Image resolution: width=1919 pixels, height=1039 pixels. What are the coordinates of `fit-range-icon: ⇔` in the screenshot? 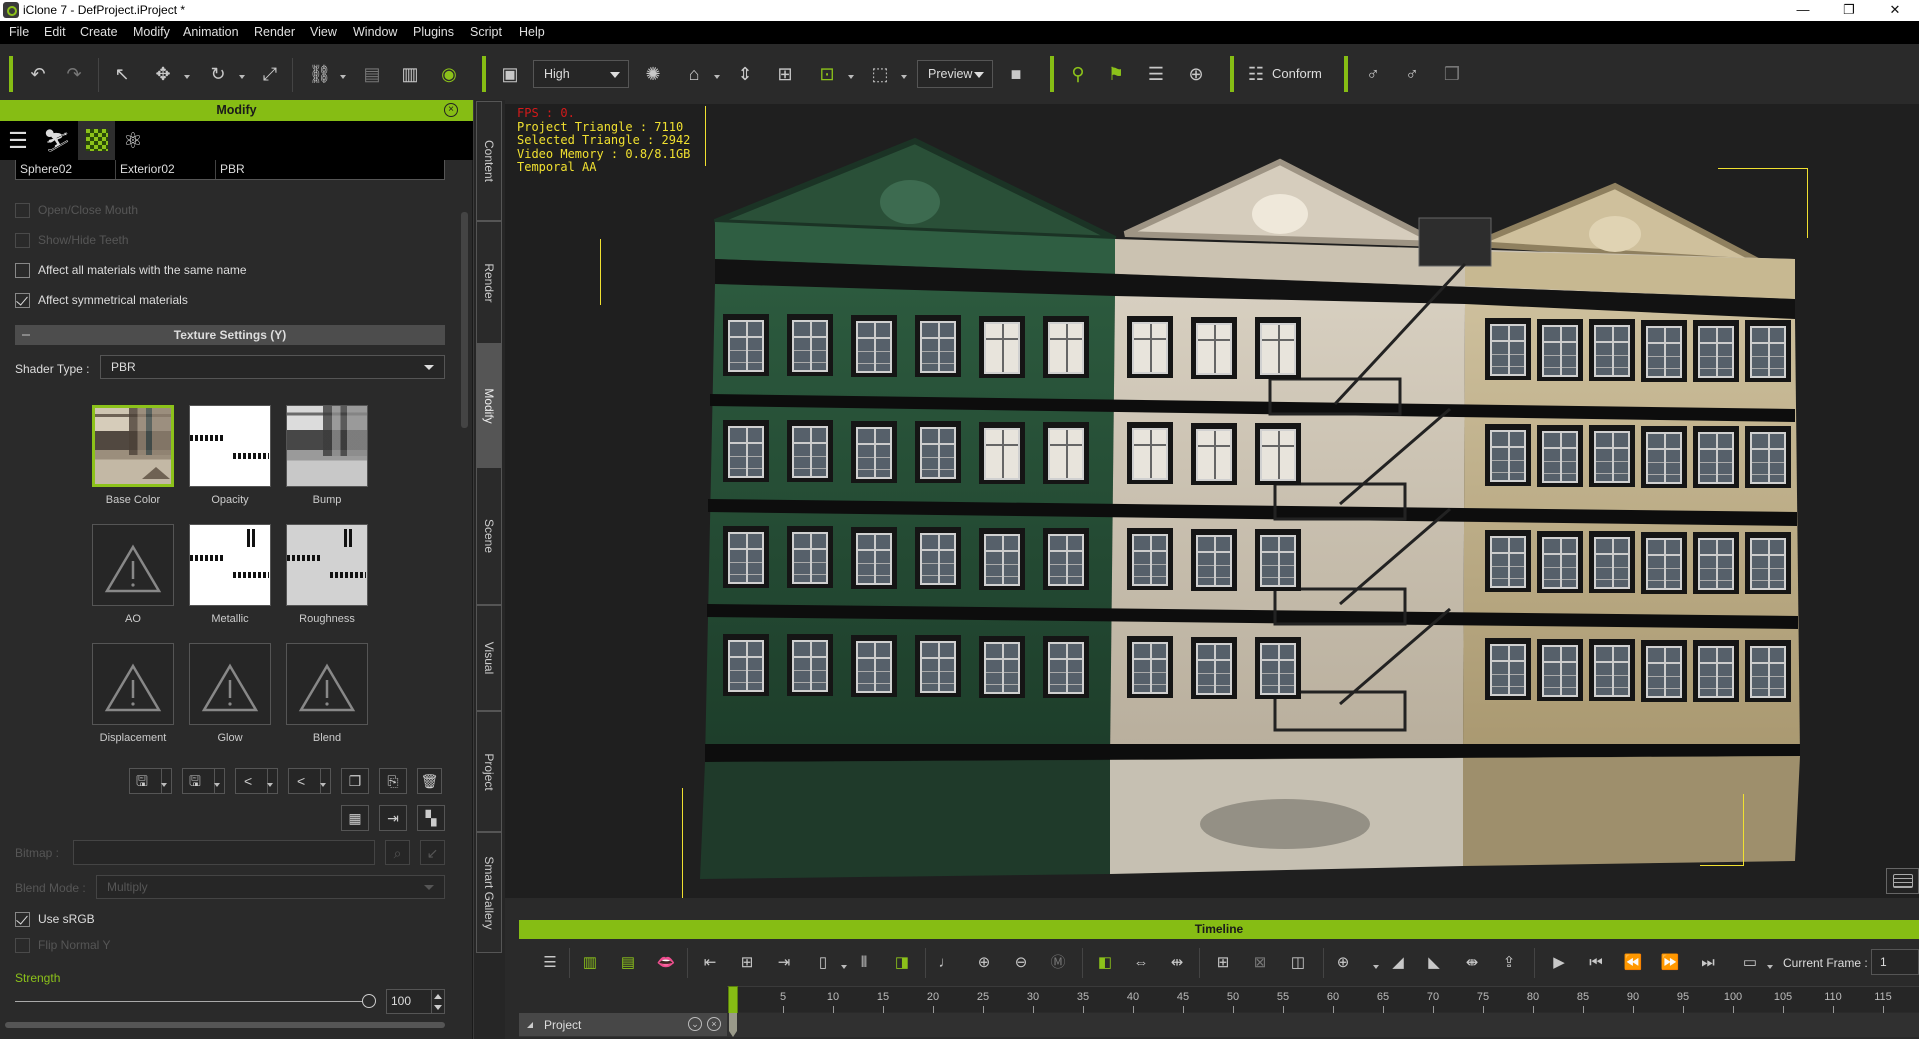 It's located at (1141, 963).